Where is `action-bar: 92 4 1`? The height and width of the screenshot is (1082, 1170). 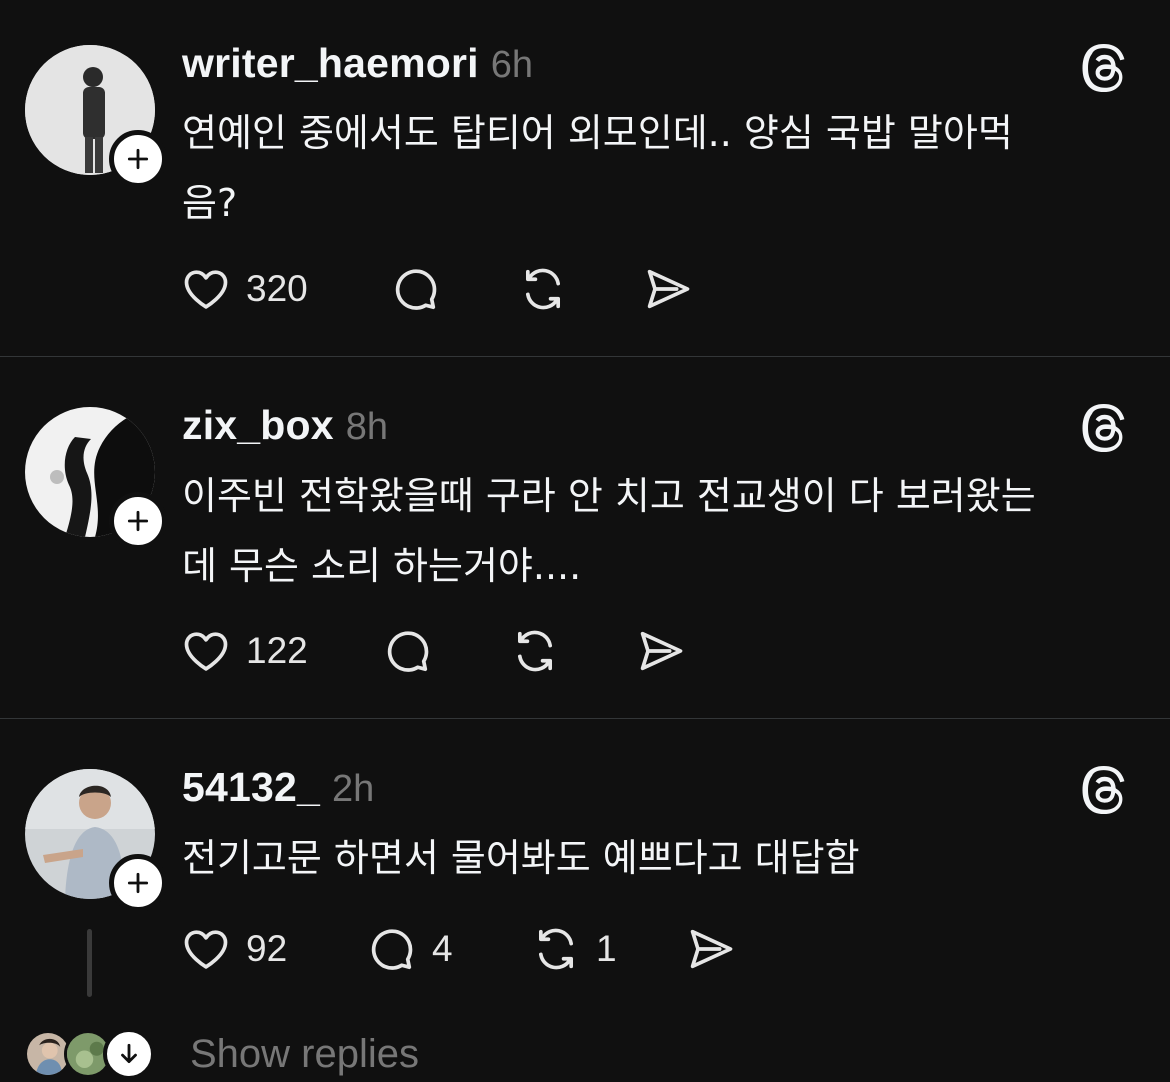 action-bar: 92 4 1 is located at coordinates (470, 949).